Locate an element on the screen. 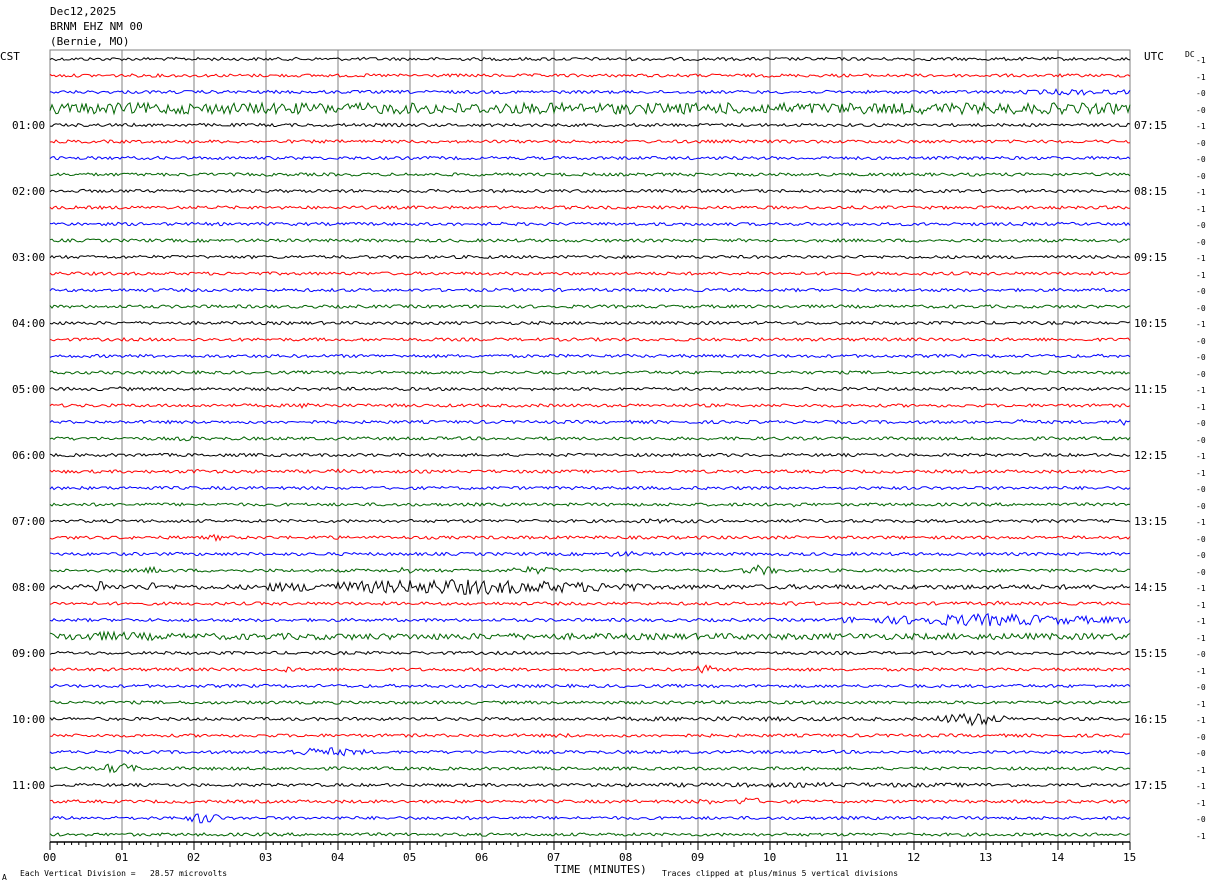  right-time-label: 08:15 is located at coordinates (1151, 191).